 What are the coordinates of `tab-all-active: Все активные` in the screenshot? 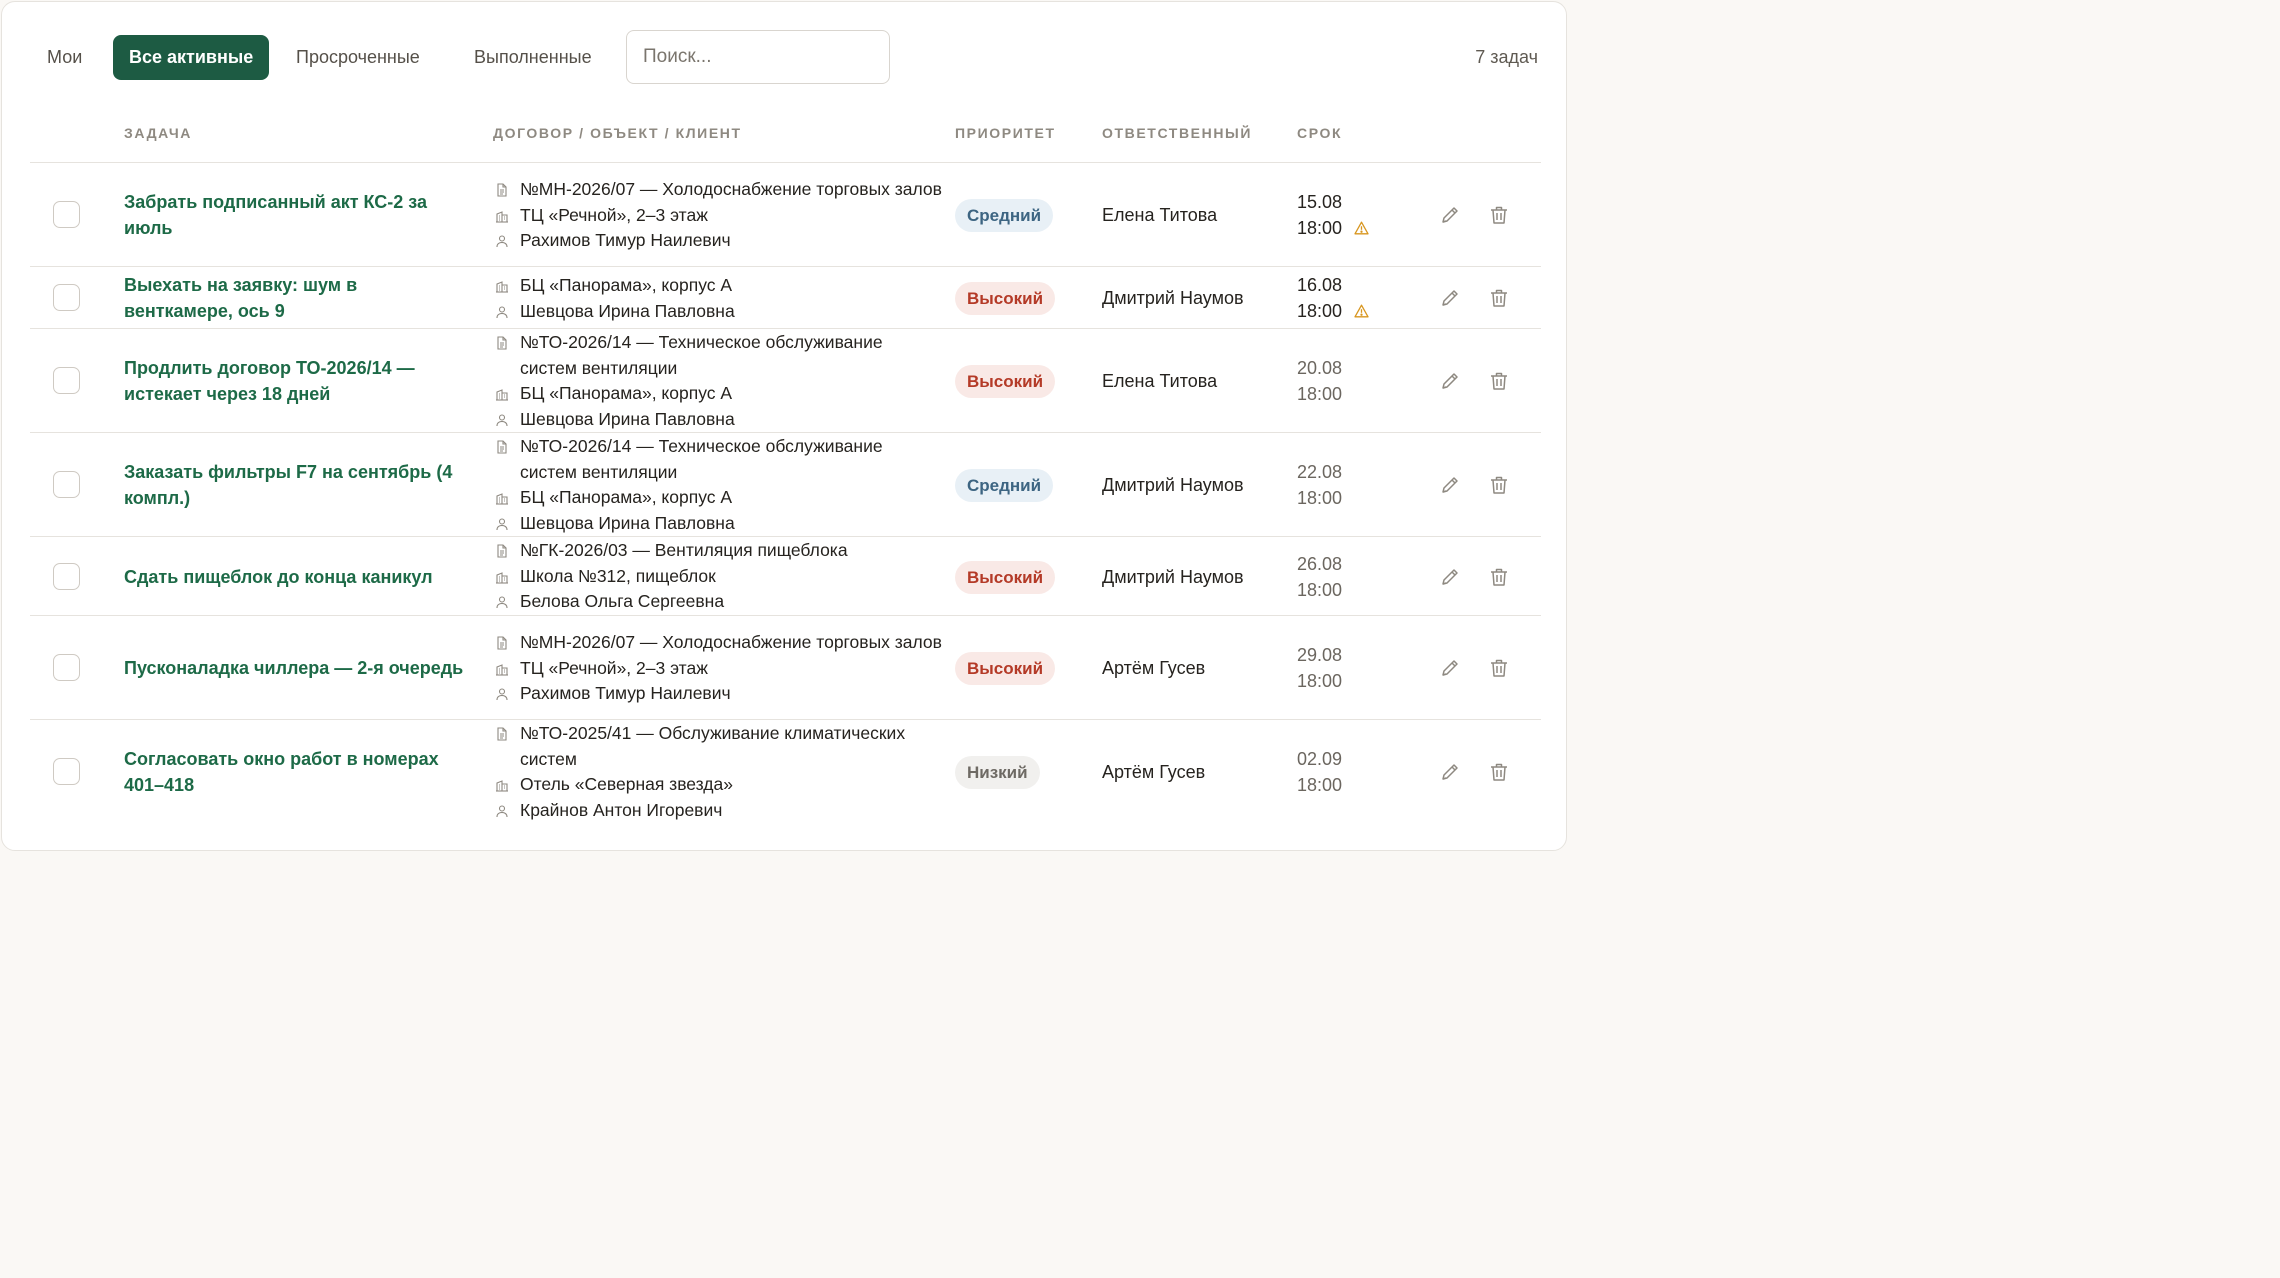 It's located at (191, 57).